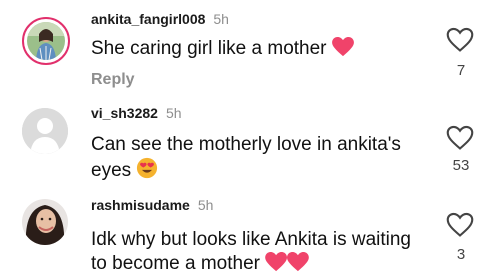 The width and height of the screenshot is (500, 280). I want to click on reply-button: Reply, so click(113, 80).